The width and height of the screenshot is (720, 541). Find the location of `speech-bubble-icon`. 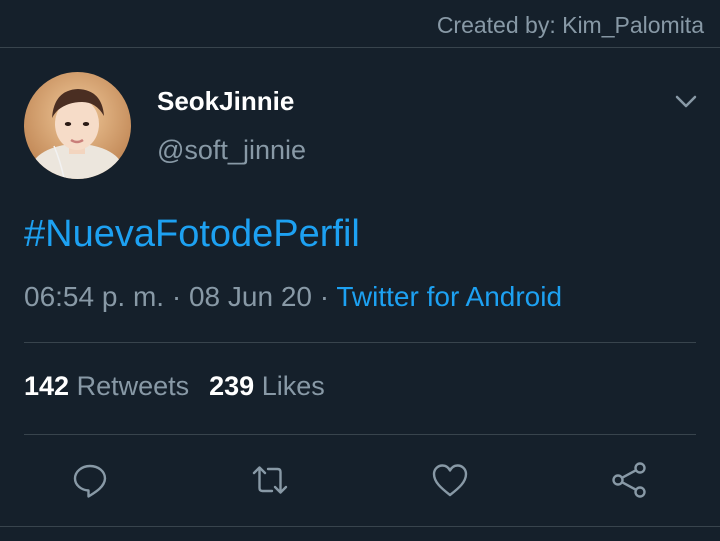

speech-bubble-icon is located at coordinates (90, 481).